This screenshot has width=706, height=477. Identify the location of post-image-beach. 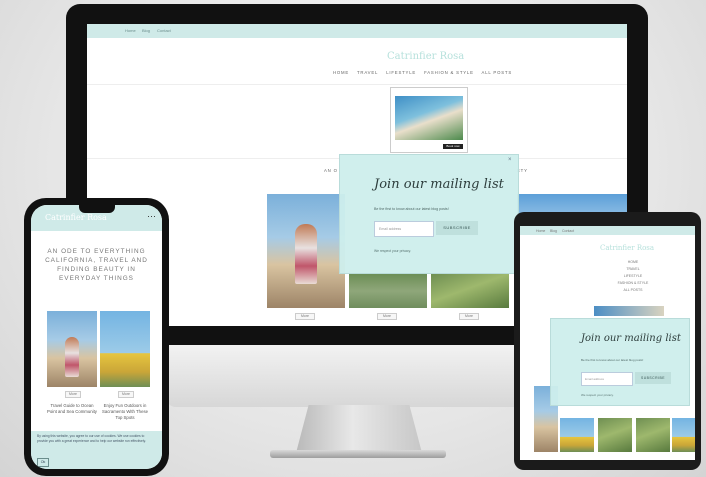
(306, 251).